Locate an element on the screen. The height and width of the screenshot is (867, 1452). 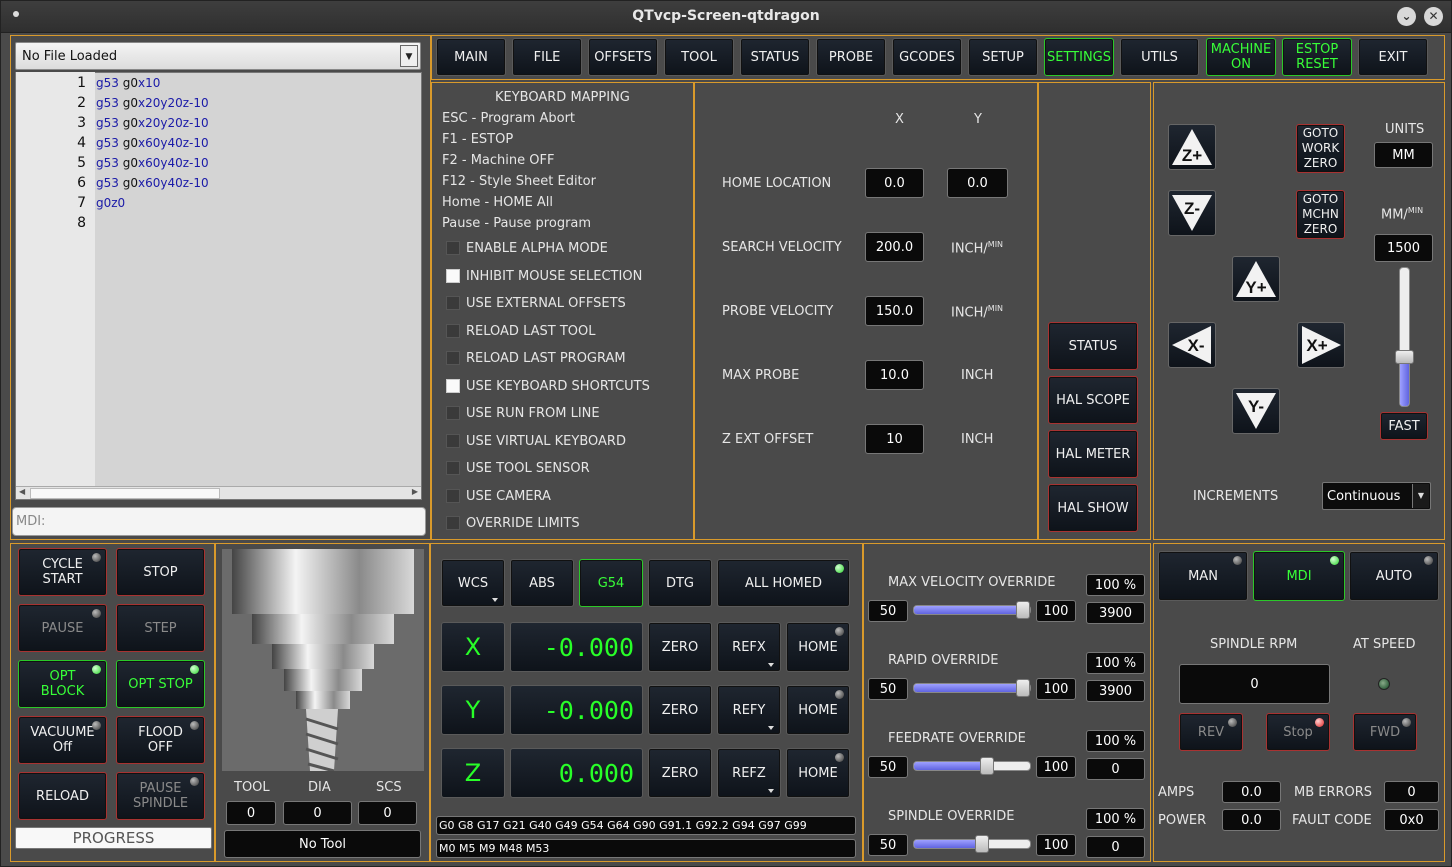
stop-button: STOP is located at coordinates (160, 572).